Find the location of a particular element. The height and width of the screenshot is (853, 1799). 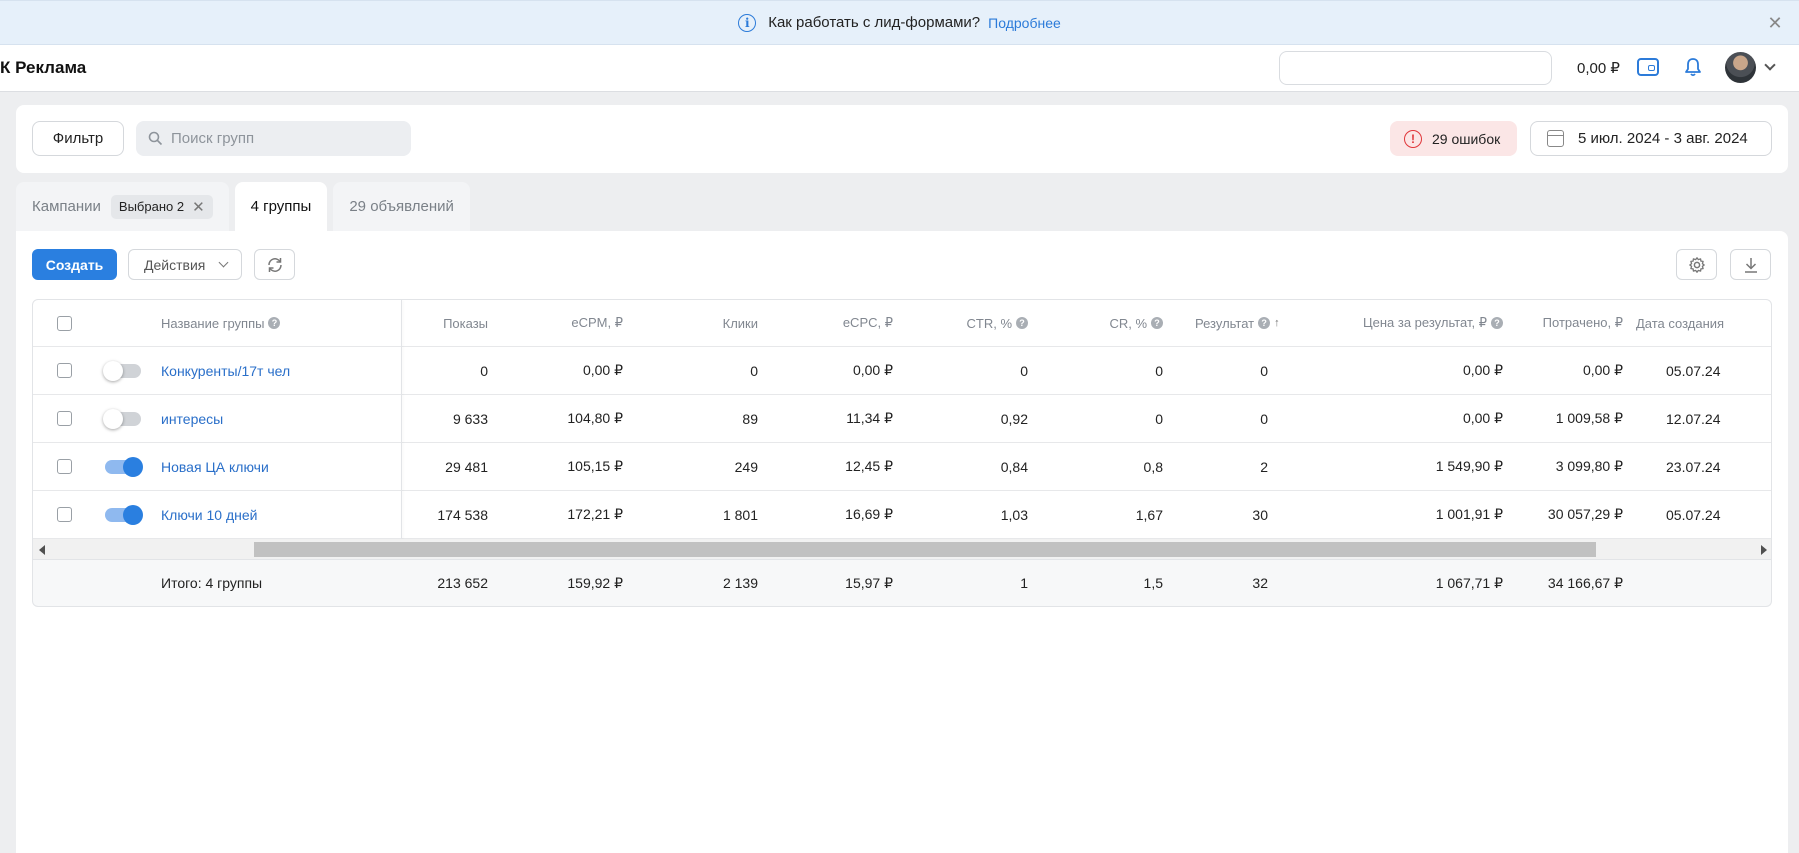

avatar is located at coordinates (1740, 67).